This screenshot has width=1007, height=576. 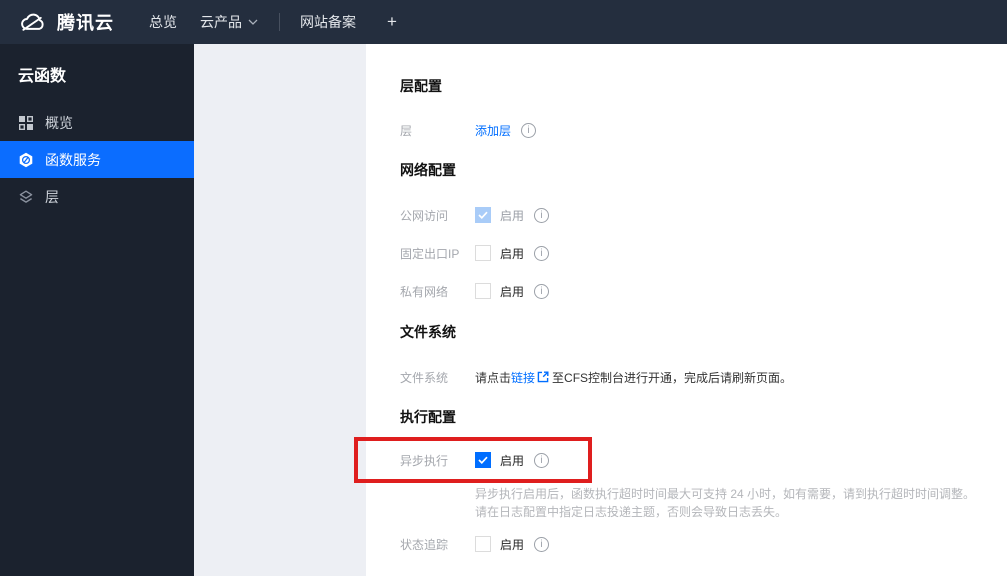 What do you see at coordinates (279, 22) in the screenshot?
I see `nav-divider` at bounding box center [279, 22].